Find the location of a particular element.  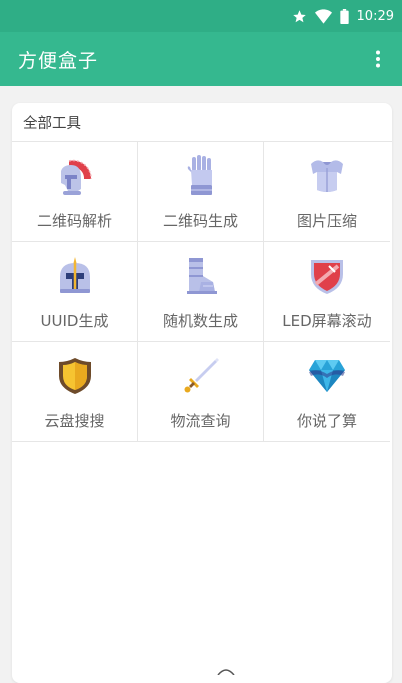

knight-helmet-icon is located at coordinates (75, 276).